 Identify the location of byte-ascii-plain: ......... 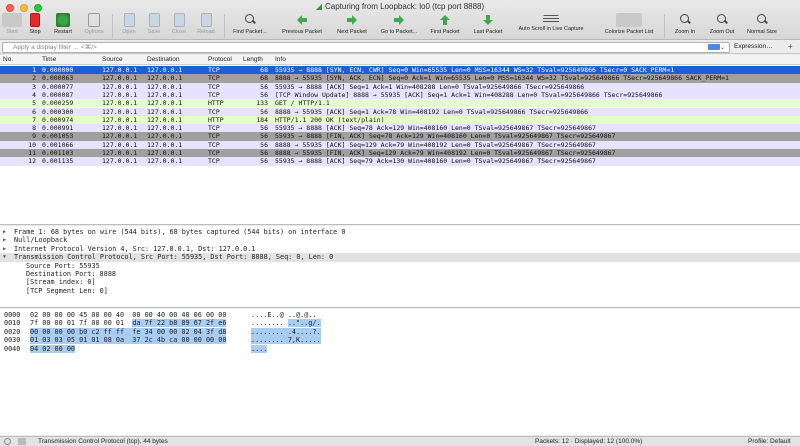
(269, 323).